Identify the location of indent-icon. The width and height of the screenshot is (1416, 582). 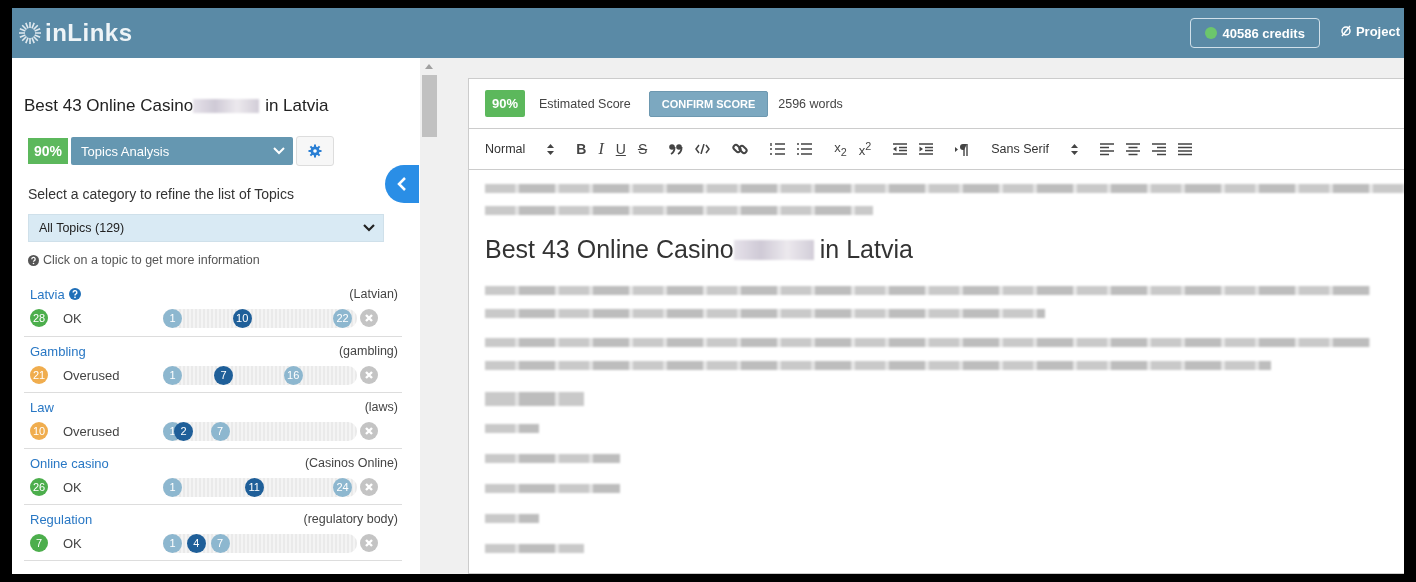
(926, 149).